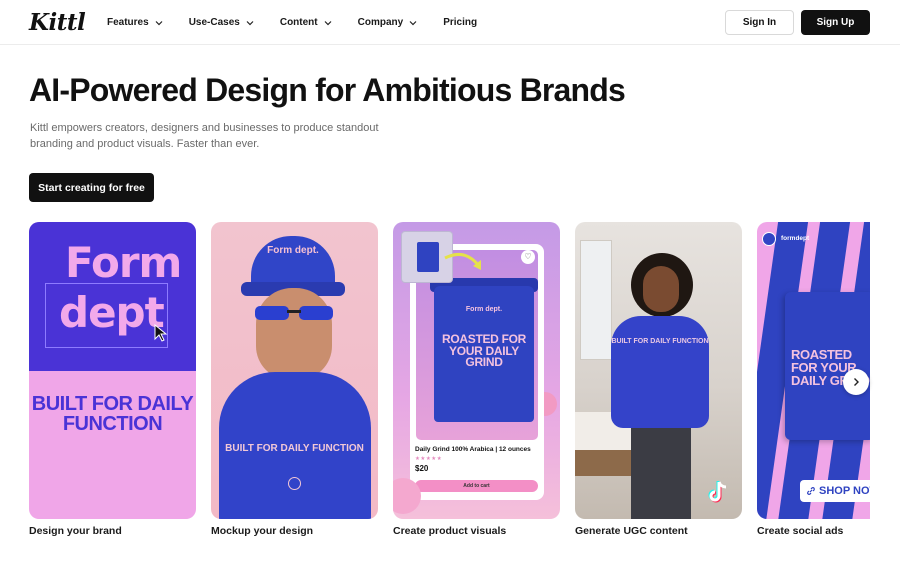 This screenshot has width=900, height=563. I want to click on card-mockup-design: Form dept. BUILT FOR DAILY FUNCTION, so click(294, 370).